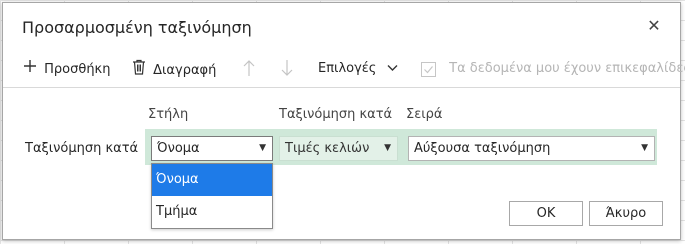  What do you see at coordinates (139, 70) in the screenshot?
I see `trash-icon` at bounding box center [139, 70].